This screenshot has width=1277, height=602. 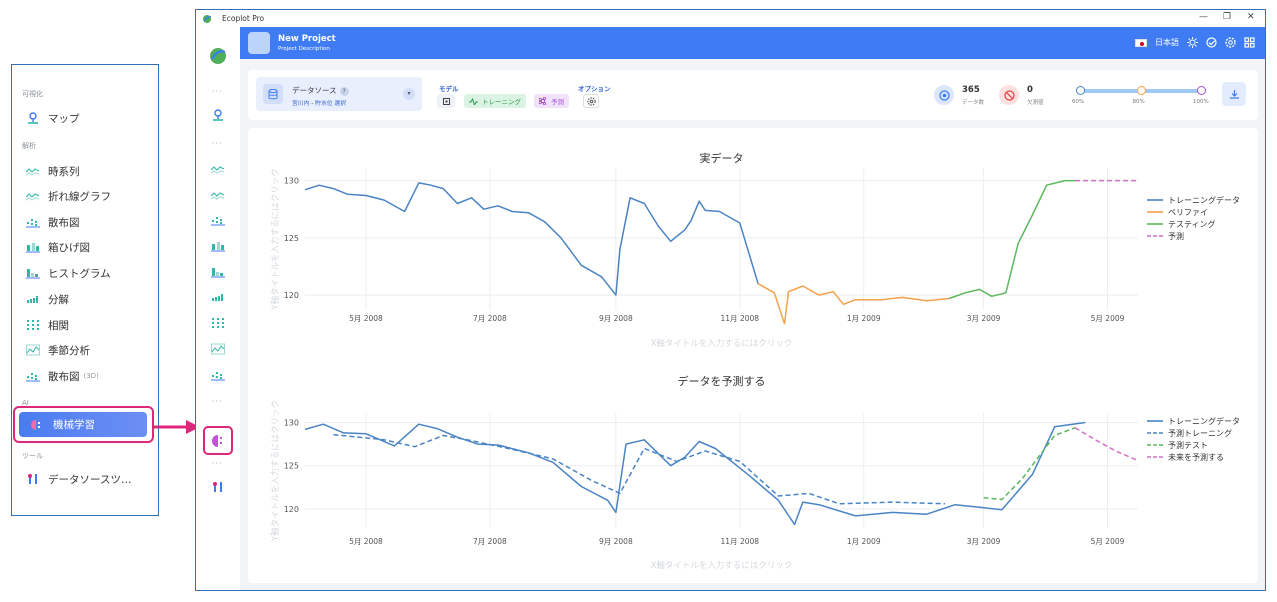 I want to click on project-description: Project Description, so click(x=304, y=49).